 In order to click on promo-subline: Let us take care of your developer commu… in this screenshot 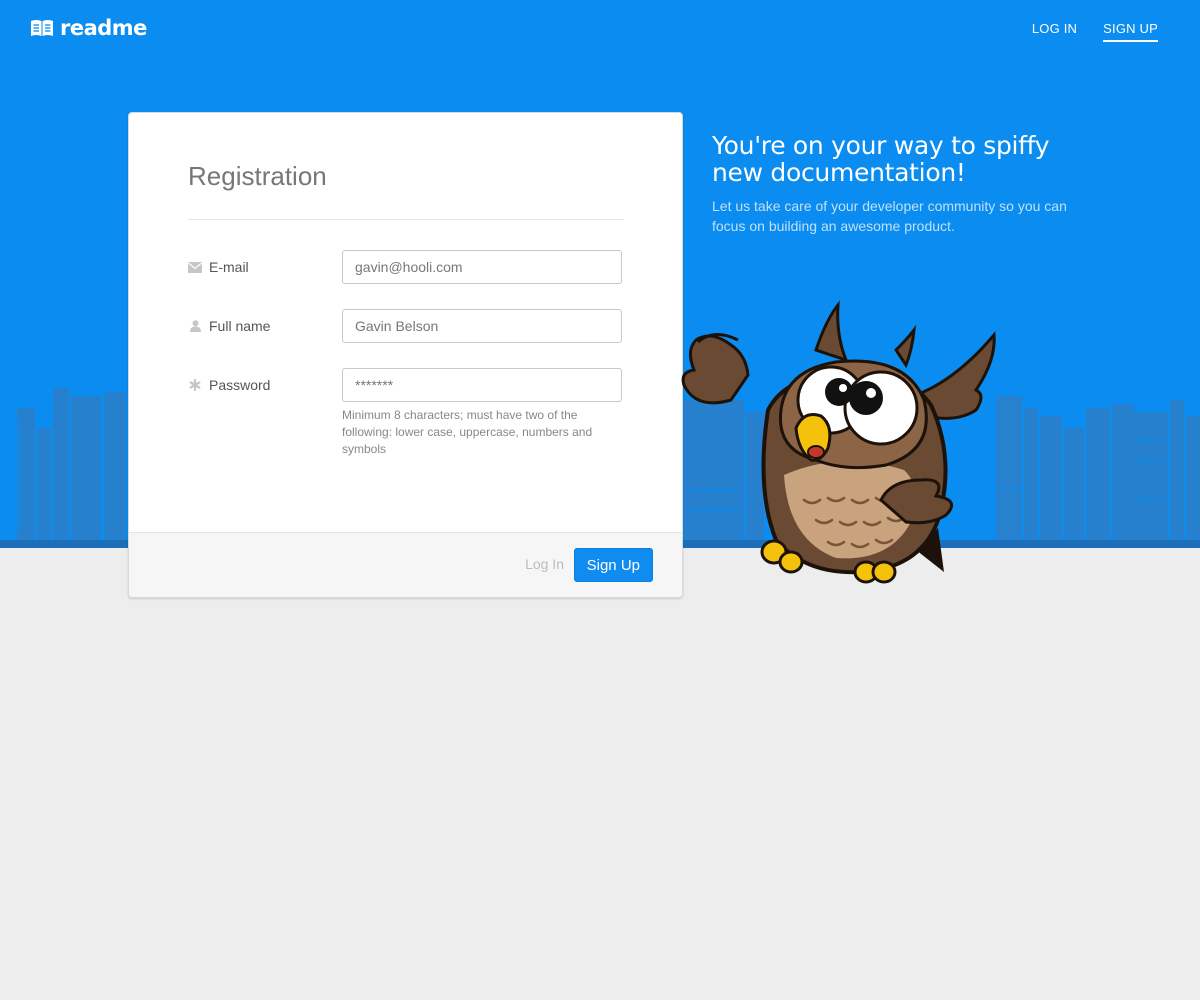, I will do `click(889, 216)`.